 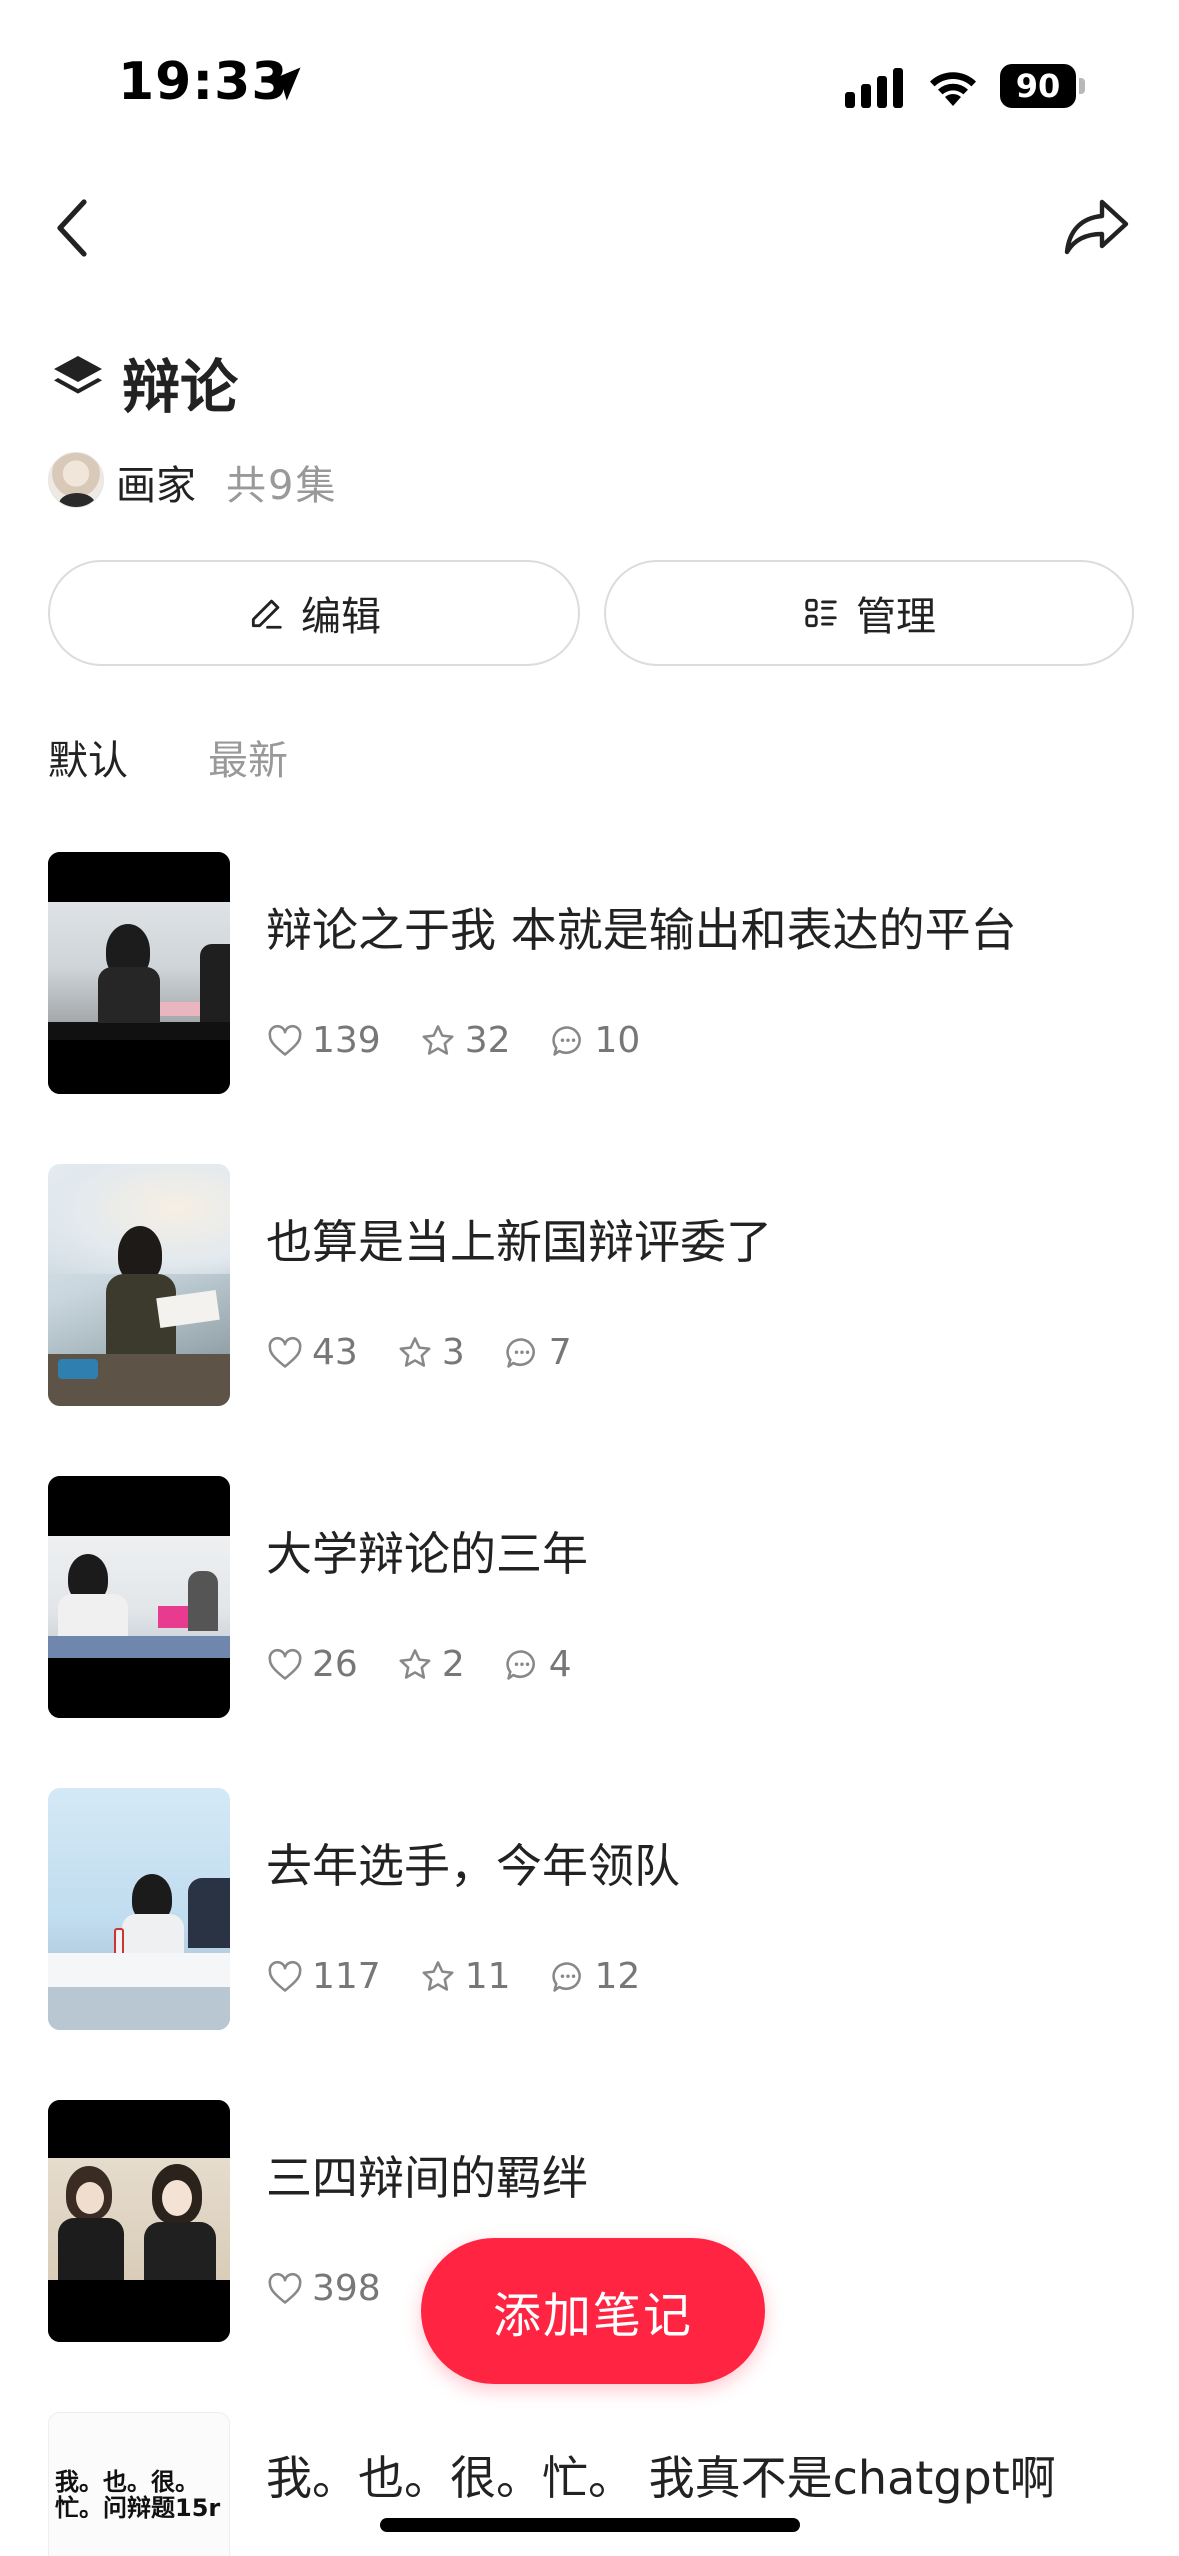 What do you see at coordinates (427, 1554) in the screenshot?
I see `note-title: 大学辩论的三年` at bounding box center [427, 1554].